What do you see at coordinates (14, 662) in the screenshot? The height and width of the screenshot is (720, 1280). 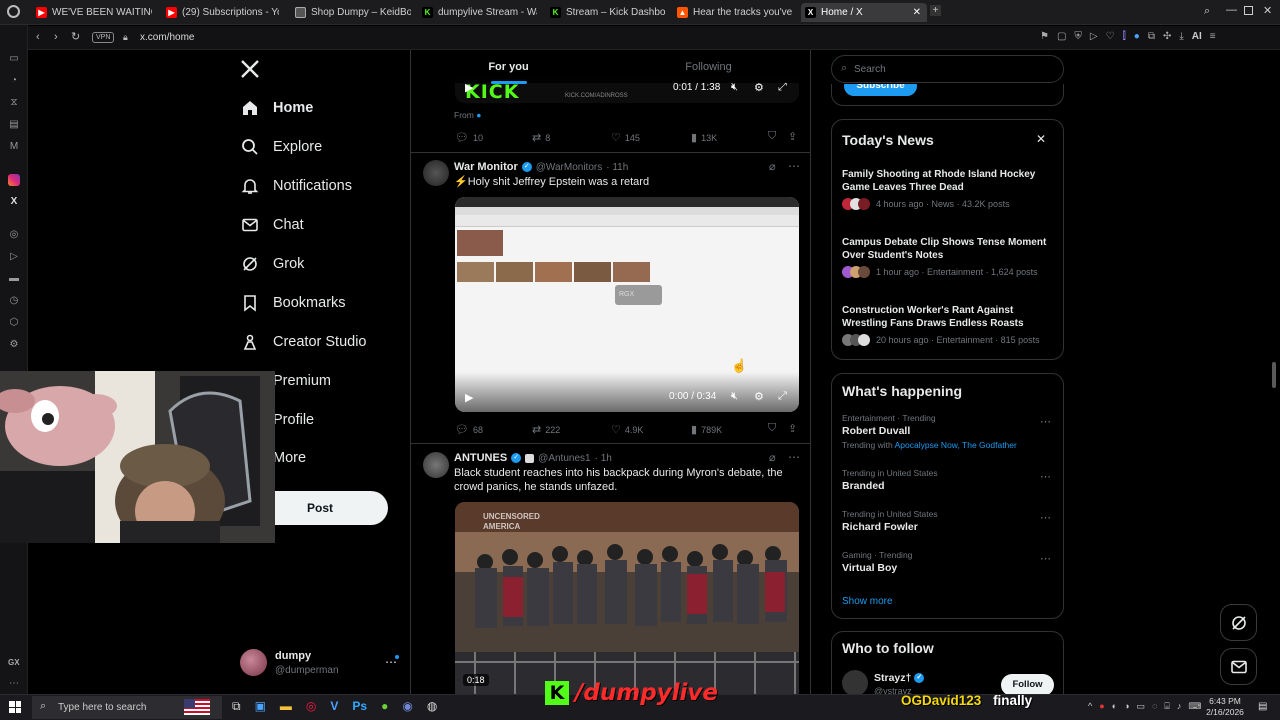 I see `gx-label: GX` at bounding box center [14, 662].